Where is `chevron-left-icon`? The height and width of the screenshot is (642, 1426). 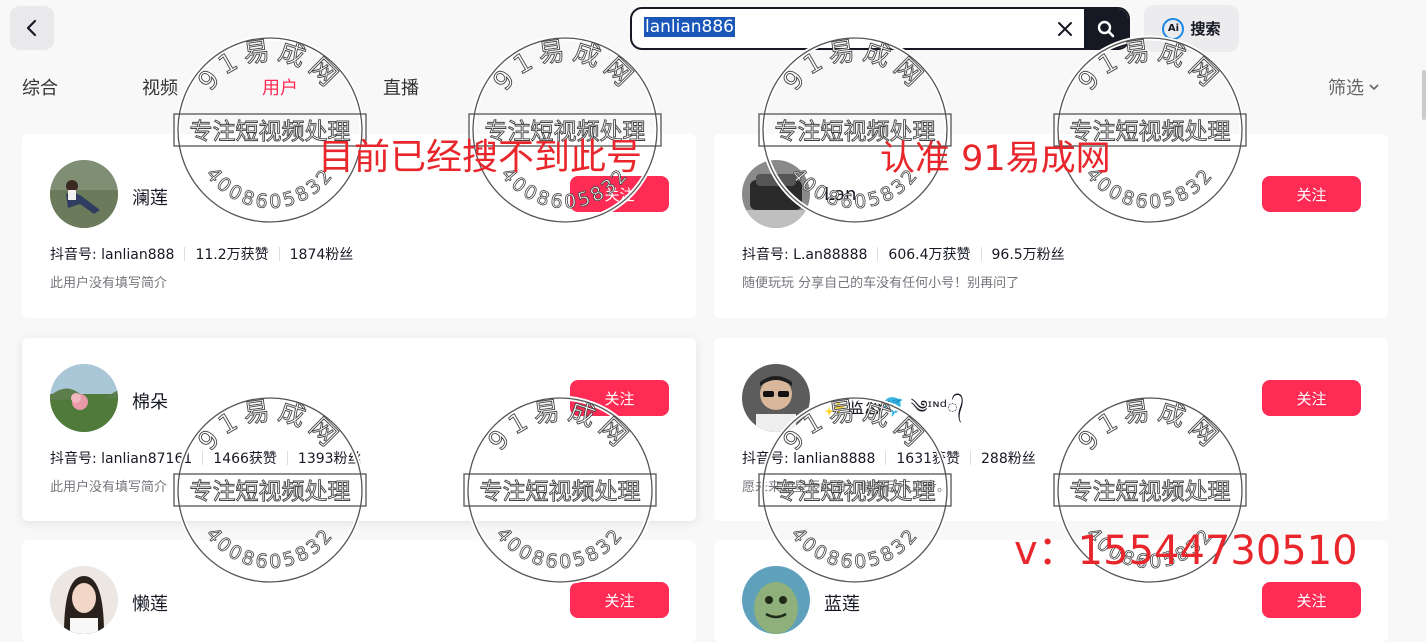 chevron-left-icon is located at coordinates (31, 28).